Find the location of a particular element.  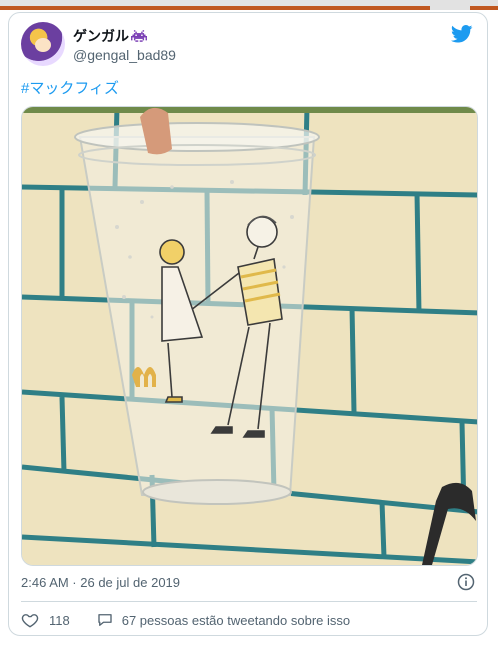

user-handle: @gengal_bad89 is located at coordinates (124, 55).